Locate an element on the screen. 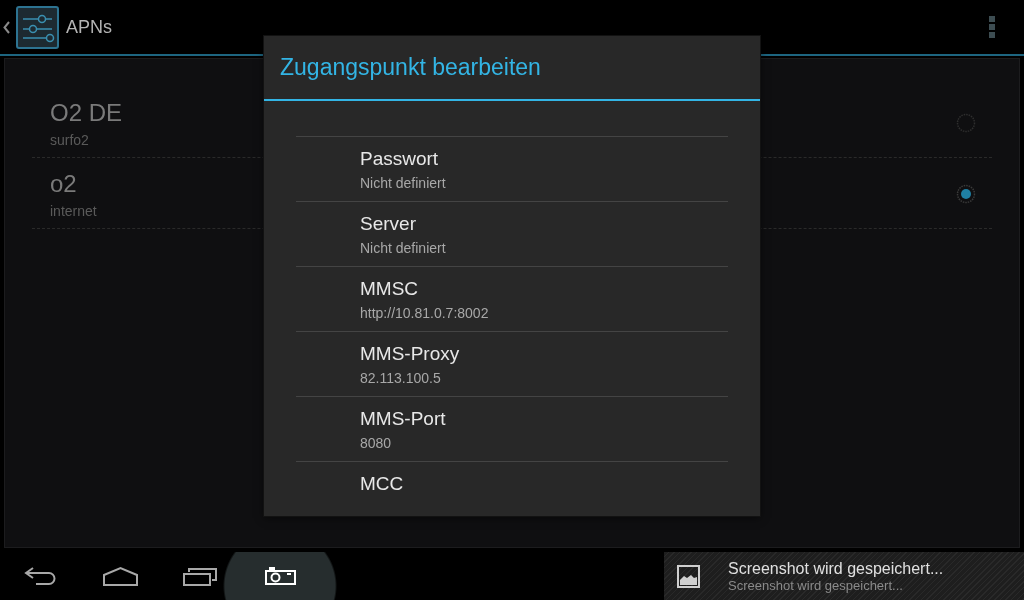  apn-value: internet is located at coordinates (73, 211).